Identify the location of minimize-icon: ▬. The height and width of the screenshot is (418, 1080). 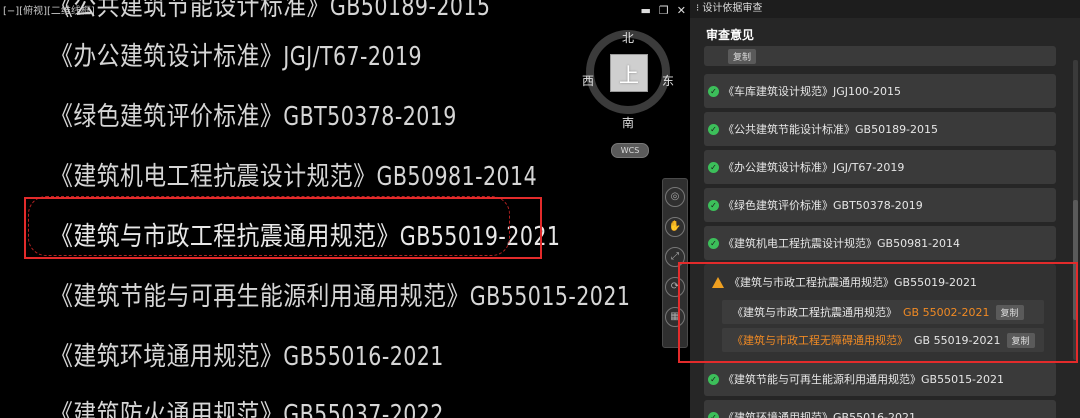
(646, 10).